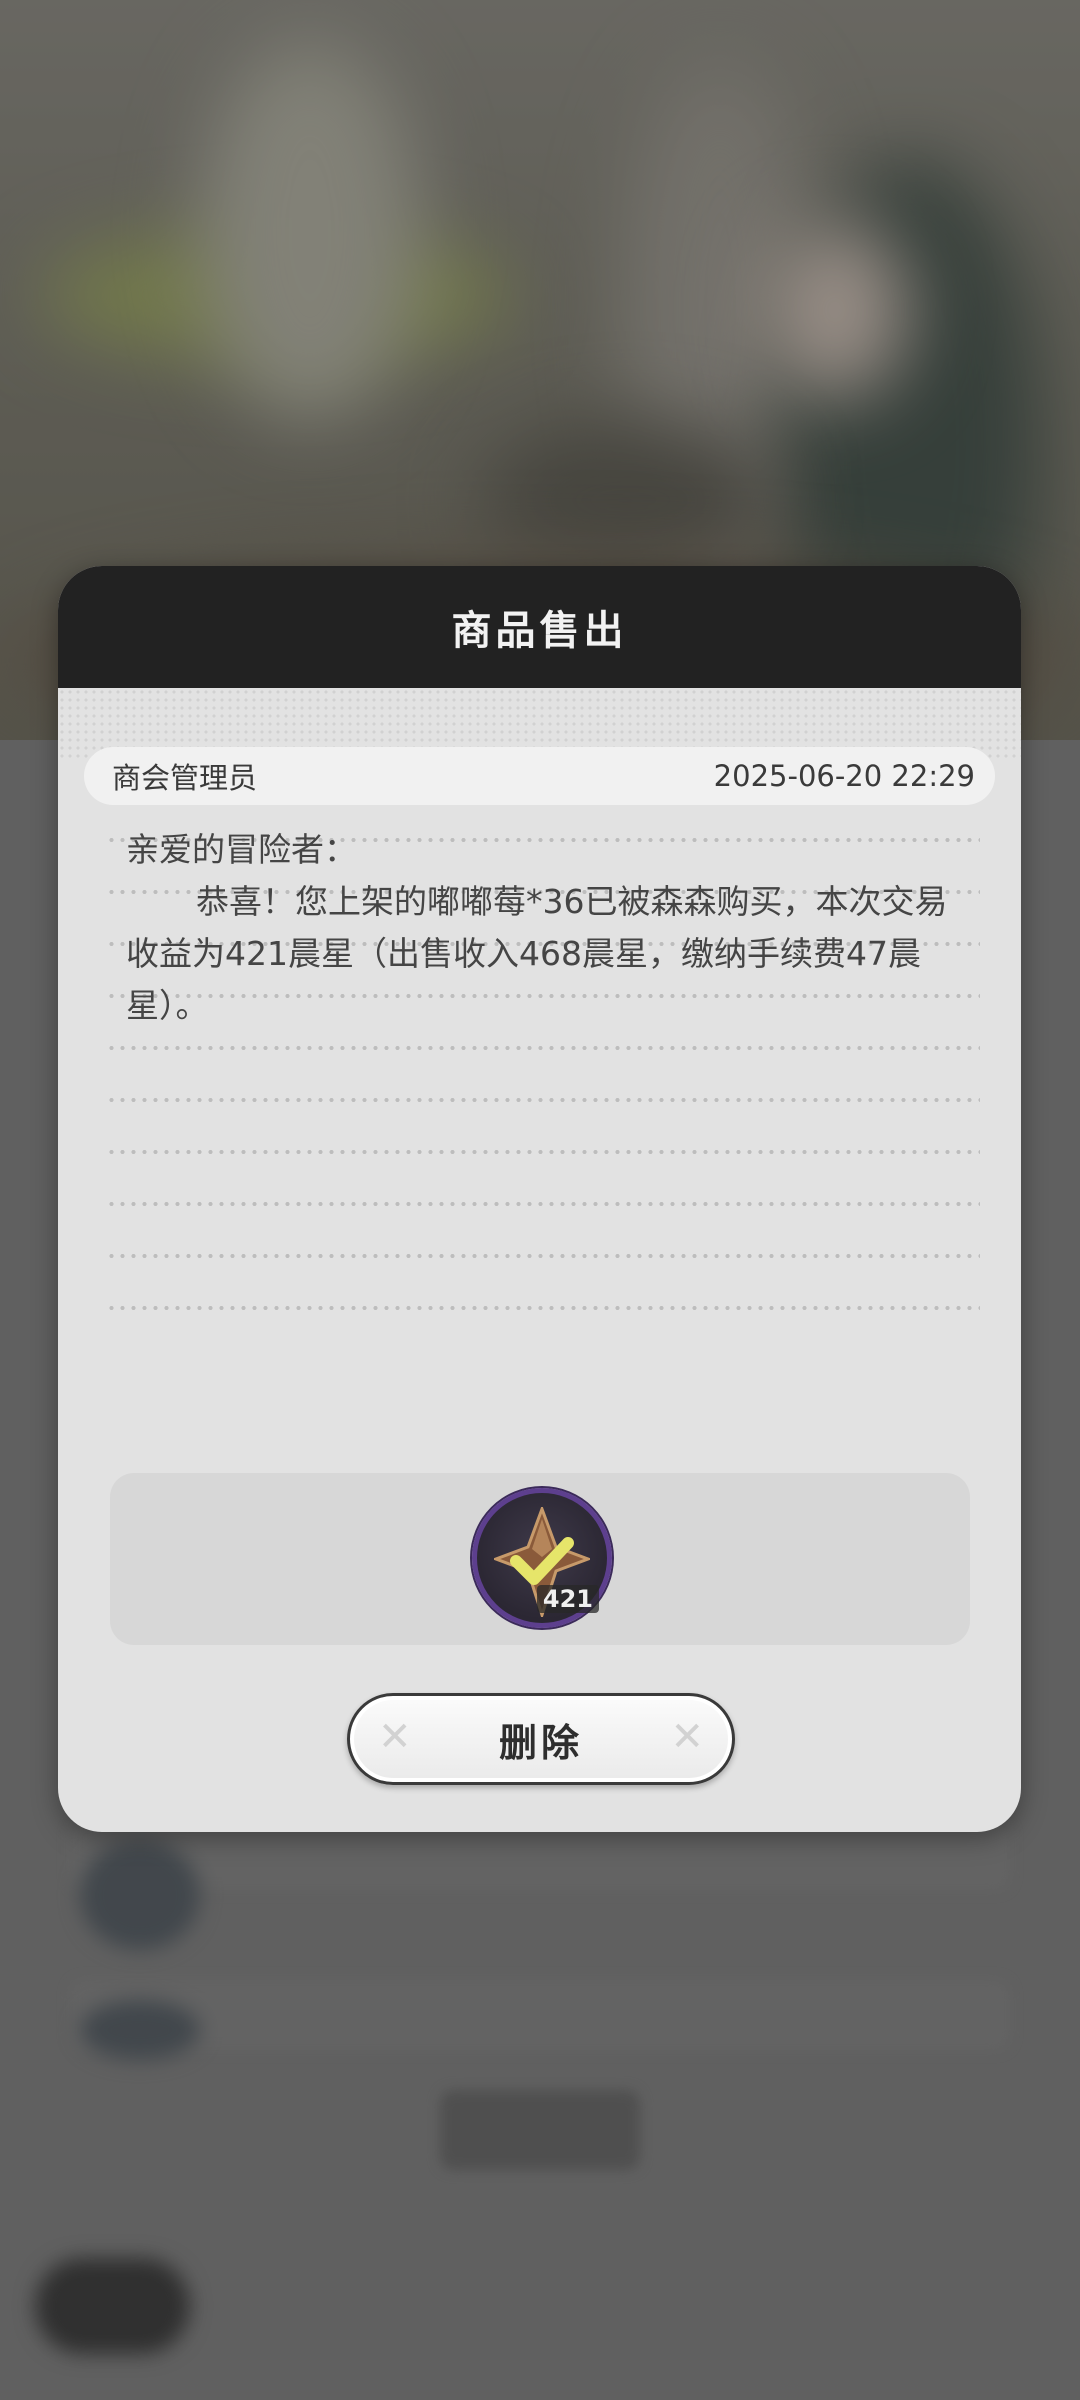 The width and height of the screenshot is (1080, 2400). Describe the element at coordinates (540, 1742) in the screenshot. I see `delete-button-label: 删除` at that location.